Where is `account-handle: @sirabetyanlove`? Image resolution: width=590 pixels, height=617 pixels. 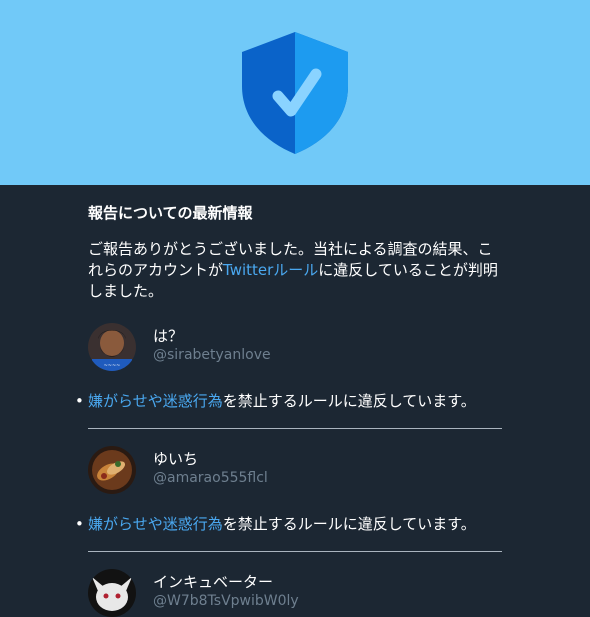 account-handle: @sirabetyanlove is located at coordinates (212, 355).